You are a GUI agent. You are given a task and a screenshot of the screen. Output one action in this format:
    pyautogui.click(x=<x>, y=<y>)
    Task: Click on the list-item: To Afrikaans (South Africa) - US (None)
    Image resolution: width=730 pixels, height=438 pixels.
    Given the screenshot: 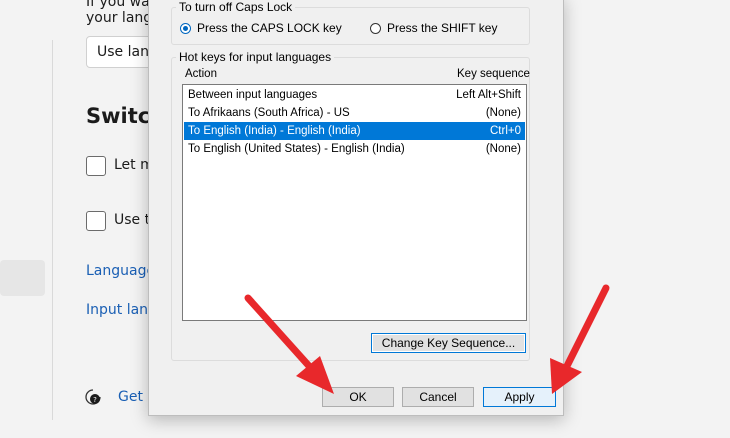 What is the action you would take?
    pyautogui.click(x=354, y=113)
    